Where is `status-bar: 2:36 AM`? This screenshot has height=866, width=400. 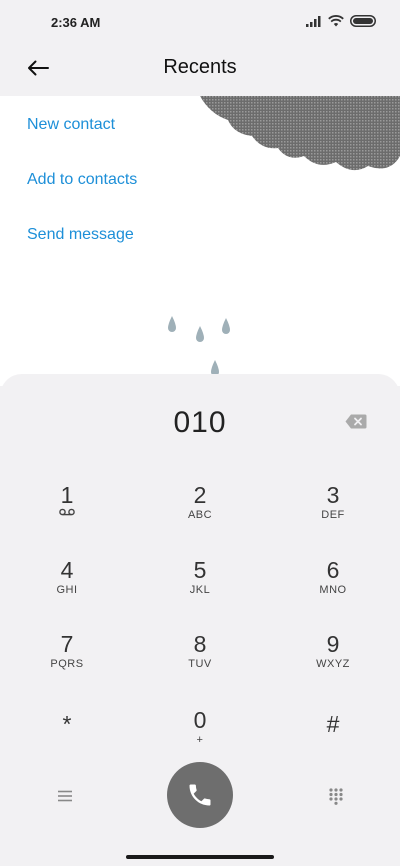 status-bar: 2:36 AM is located at coordinates (200, 22).